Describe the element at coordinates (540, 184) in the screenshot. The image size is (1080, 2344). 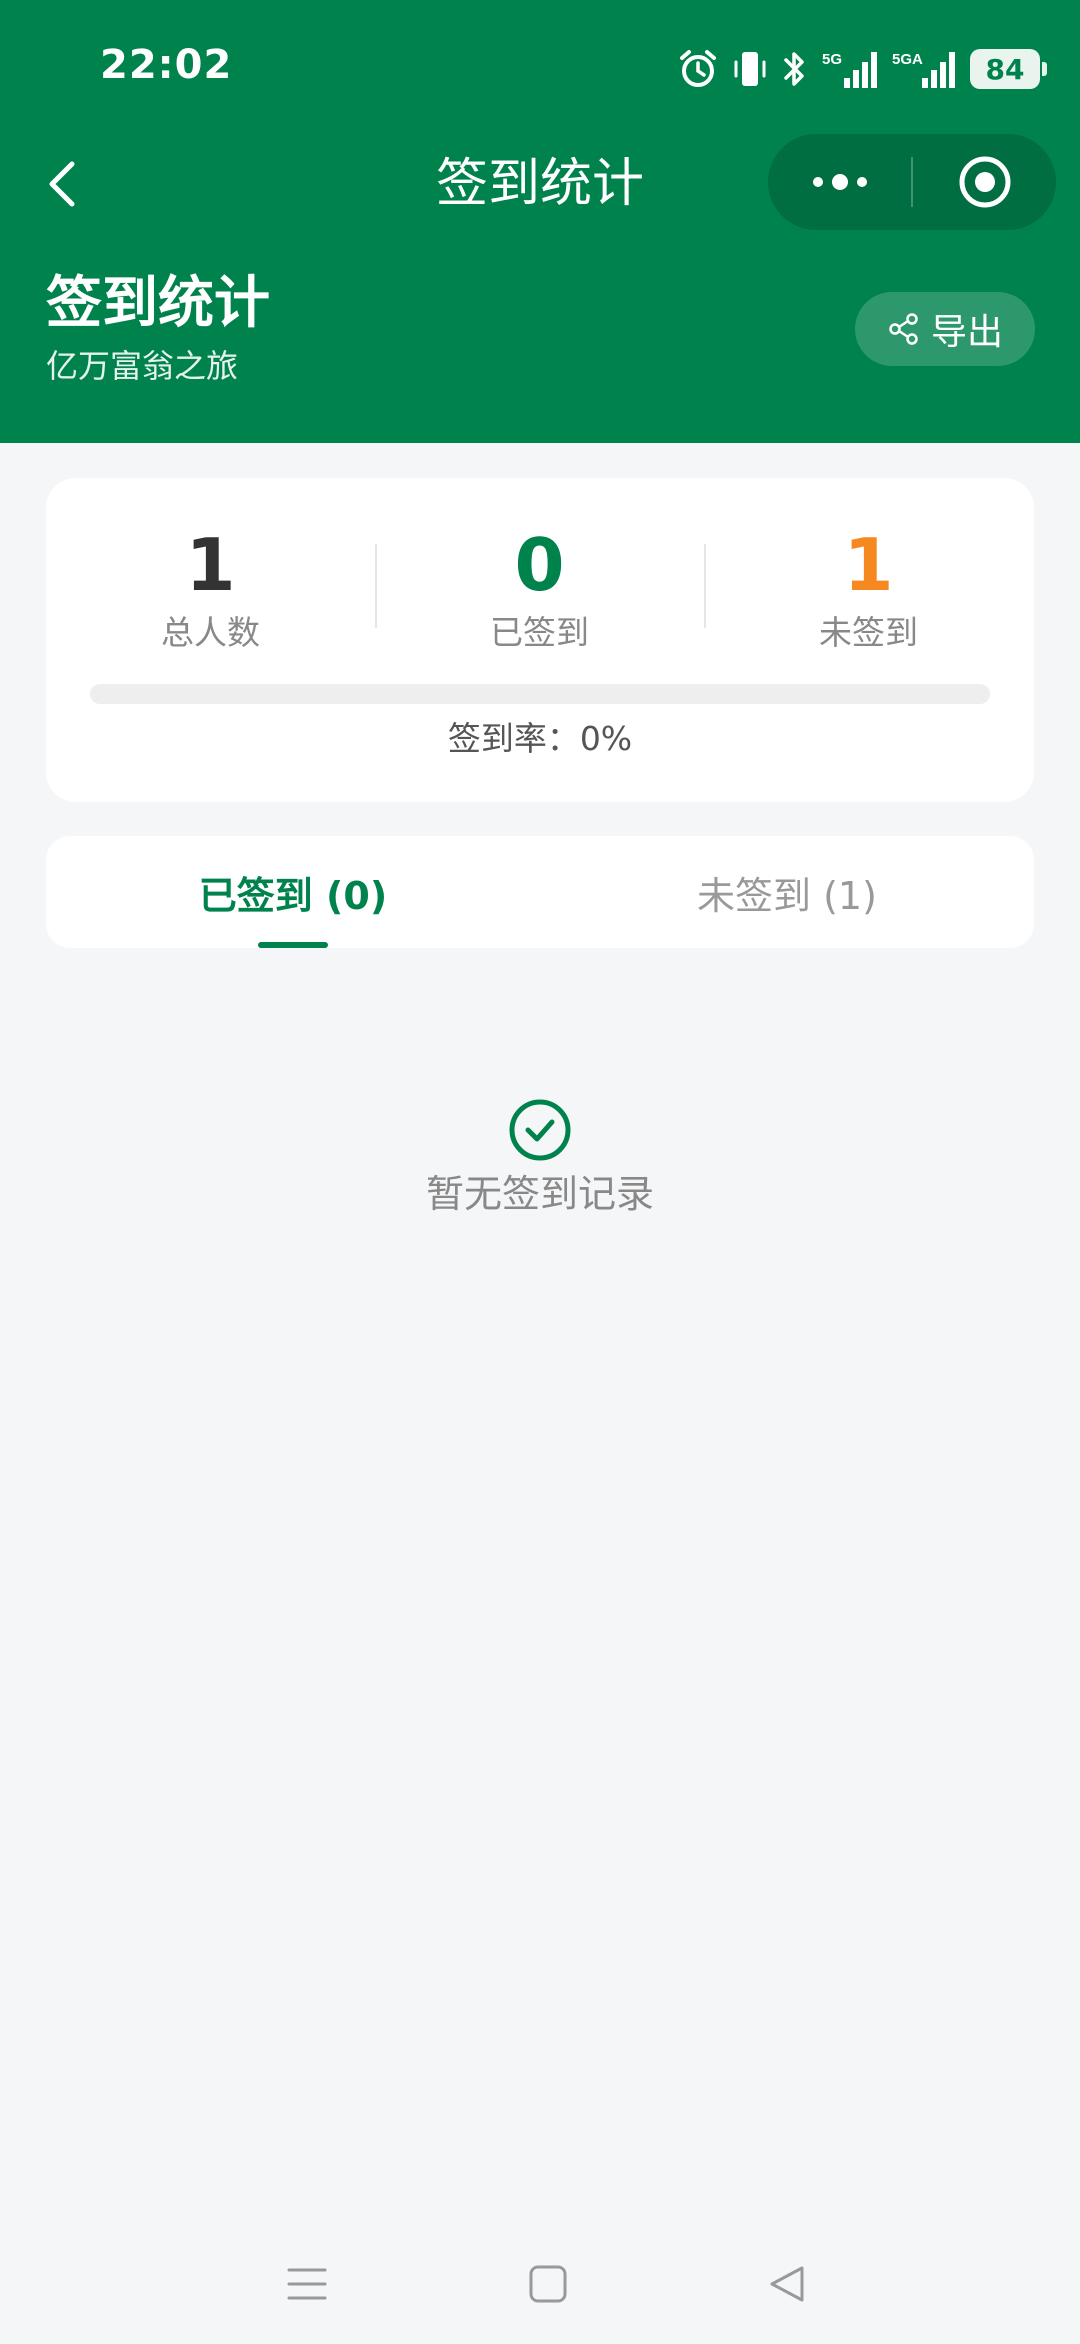
I see `nav-bar: 签到统计` at that location.